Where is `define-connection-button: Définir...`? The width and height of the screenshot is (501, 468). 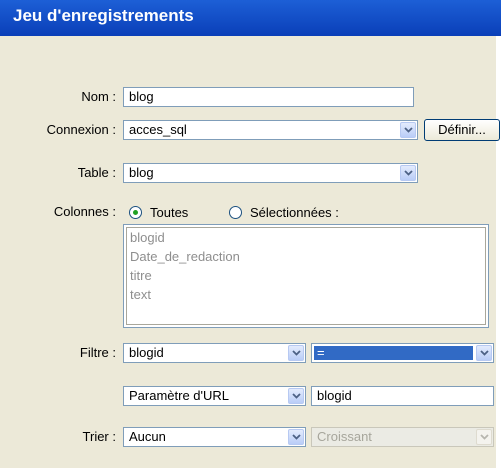
define-connection-button: Définir... is located at coordinates (462, 130).